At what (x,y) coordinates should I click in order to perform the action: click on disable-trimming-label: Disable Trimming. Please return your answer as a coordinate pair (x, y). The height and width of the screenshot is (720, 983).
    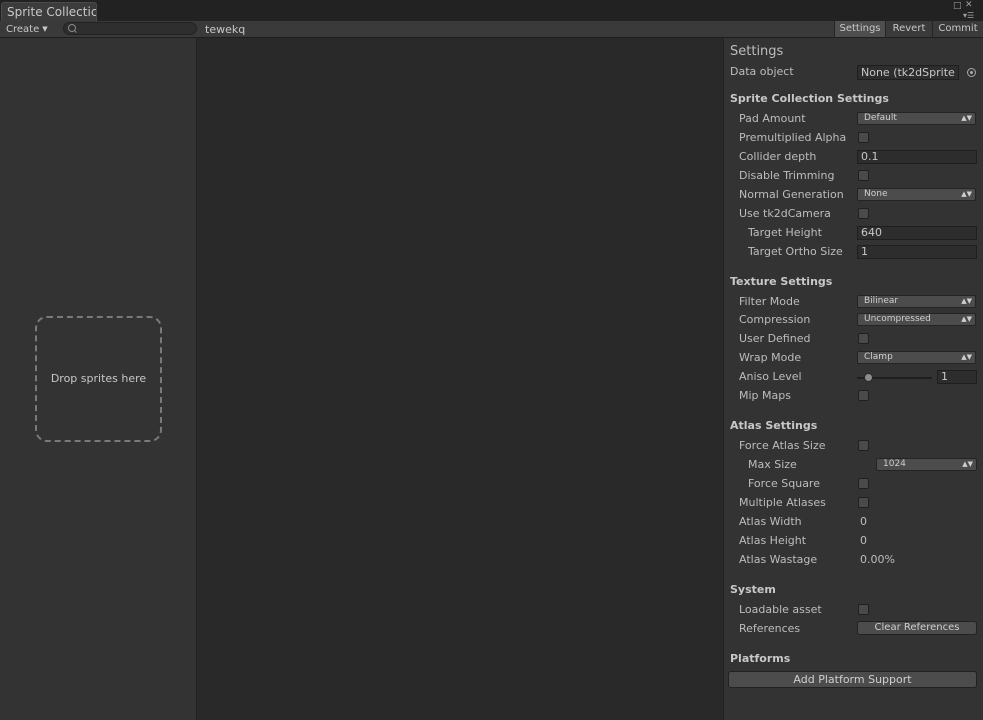
    Looking at the image, I should click on (787, 175).